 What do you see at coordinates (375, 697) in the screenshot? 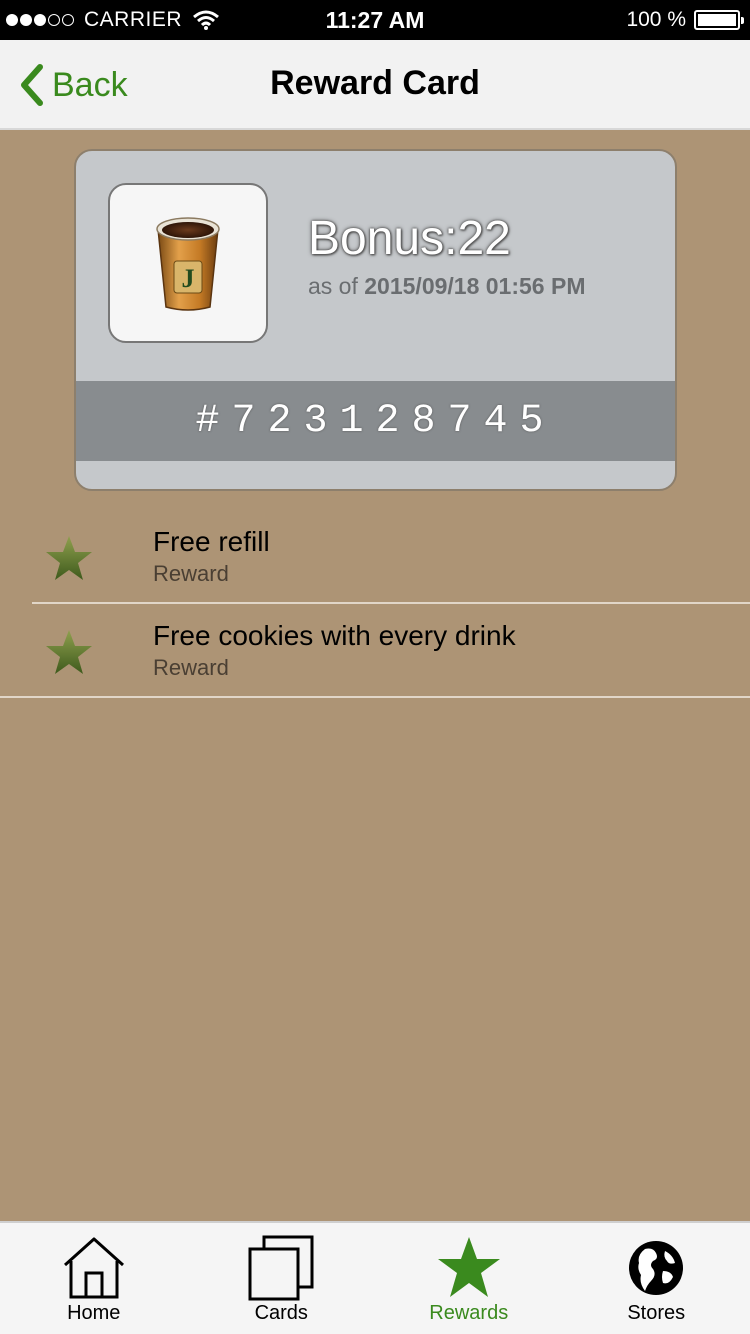
I see `divider` at bounding box center [375, 697].